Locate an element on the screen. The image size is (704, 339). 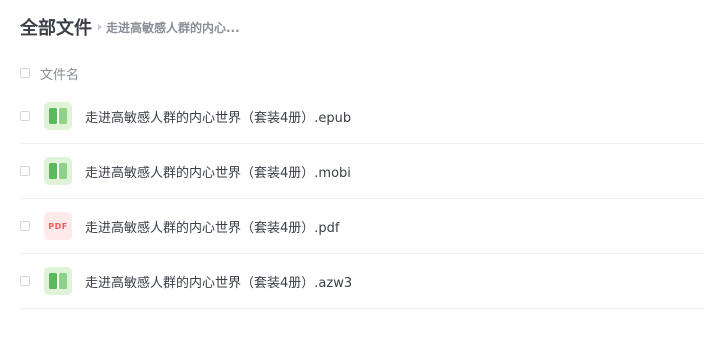
breadcrumb-separator-icon is located at coordinates (100, 27).